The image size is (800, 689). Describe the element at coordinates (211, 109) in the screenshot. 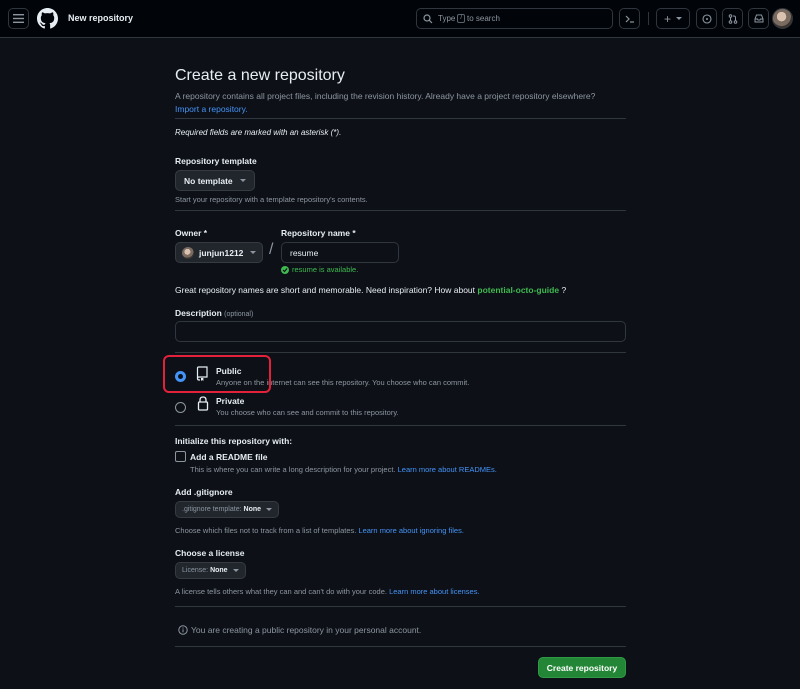

I see `import-repository-link: Import a repository.` at that location.